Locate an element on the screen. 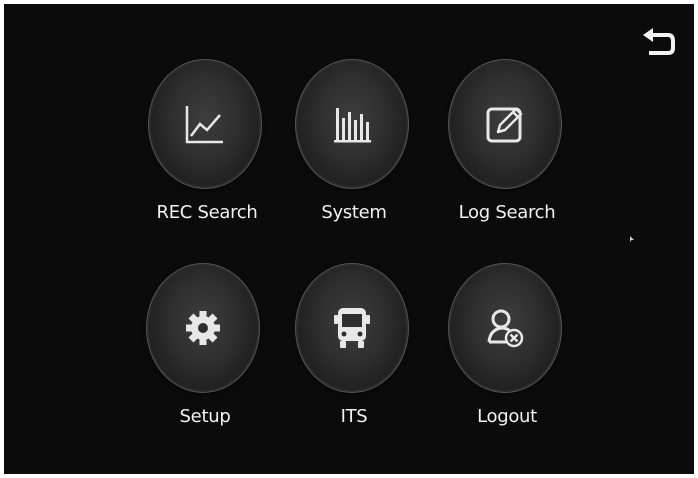 The height and width of the screenshot is (478, 698). system-circle is located at coordinates (352, 124).